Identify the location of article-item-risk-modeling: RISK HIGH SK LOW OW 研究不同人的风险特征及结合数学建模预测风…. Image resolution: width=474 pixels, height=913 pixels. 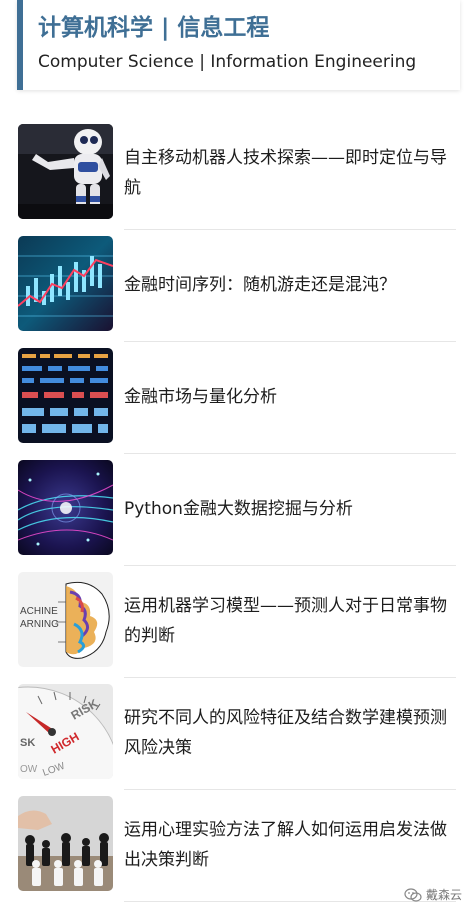
(237, 734).